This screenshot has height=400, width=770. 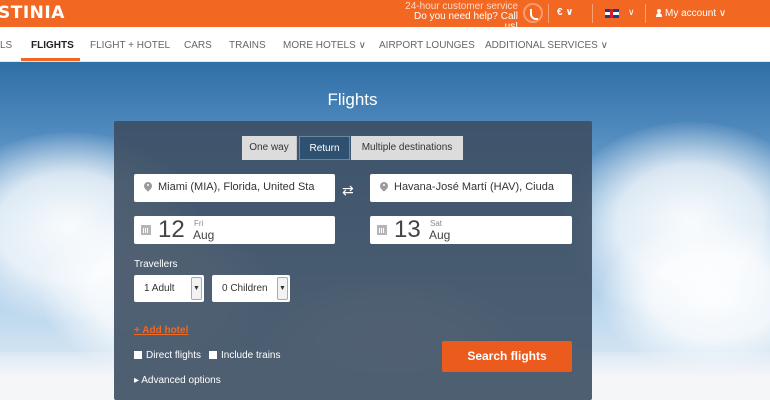 I want to click on user-icon, so click(x=659, y=13).